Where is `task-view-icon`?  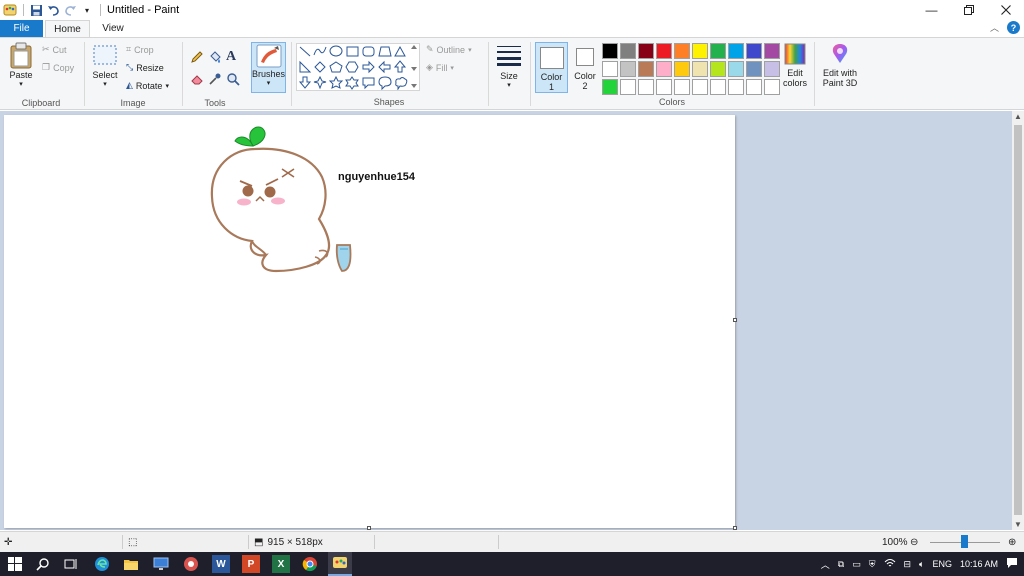 task-view-icon is located at coordinates (71, 564).